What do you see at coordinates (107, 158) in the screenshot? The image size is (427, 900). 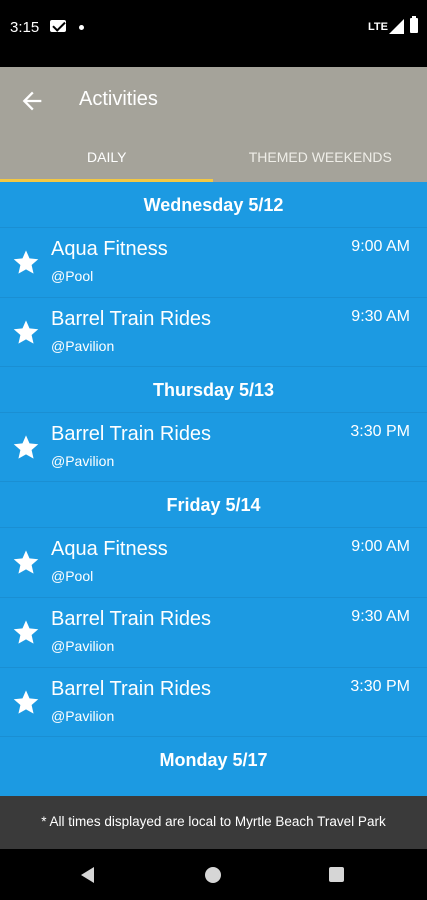 I see `tab-daily: DAILY` at bounding box center [107, 158].